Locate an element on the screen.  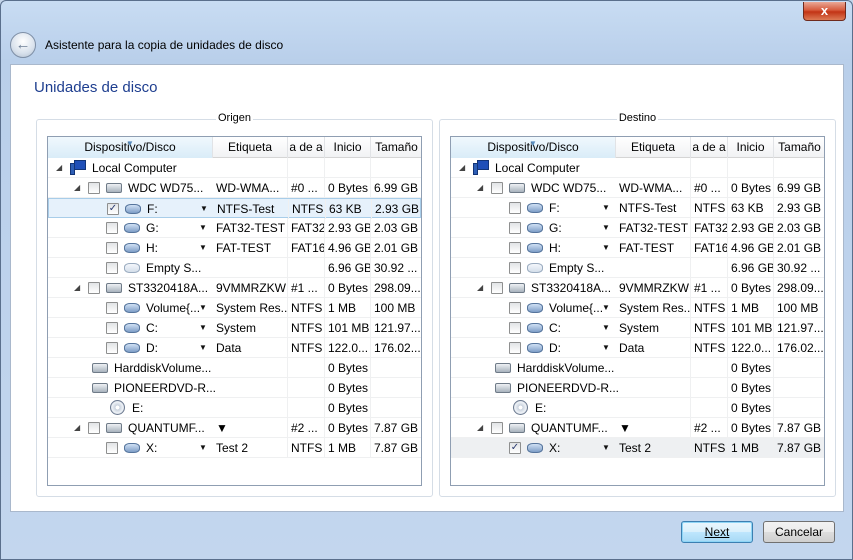
table-row: ✓ X: ▼ Test 2 NTFS 1 MB 7.87 GB is located at coordinates (637, 448).